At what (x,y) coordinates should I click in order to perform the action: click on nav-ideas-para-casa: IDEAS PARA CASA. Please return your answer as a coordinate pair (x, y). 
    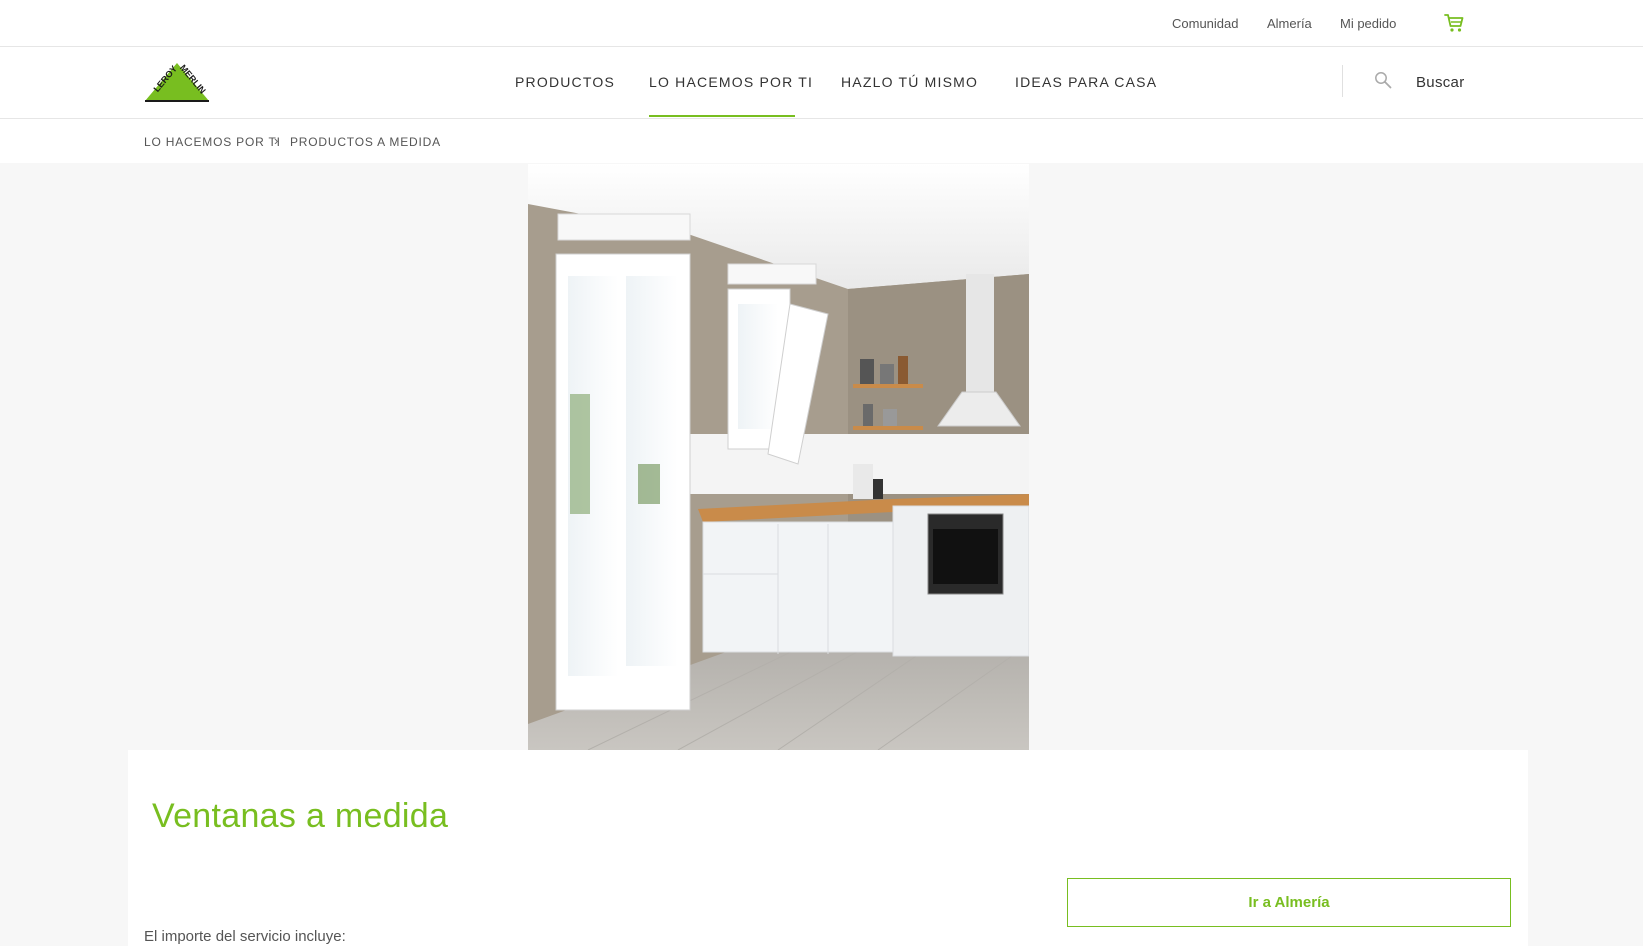
    Looking at the image, I should click on (1086, 82).